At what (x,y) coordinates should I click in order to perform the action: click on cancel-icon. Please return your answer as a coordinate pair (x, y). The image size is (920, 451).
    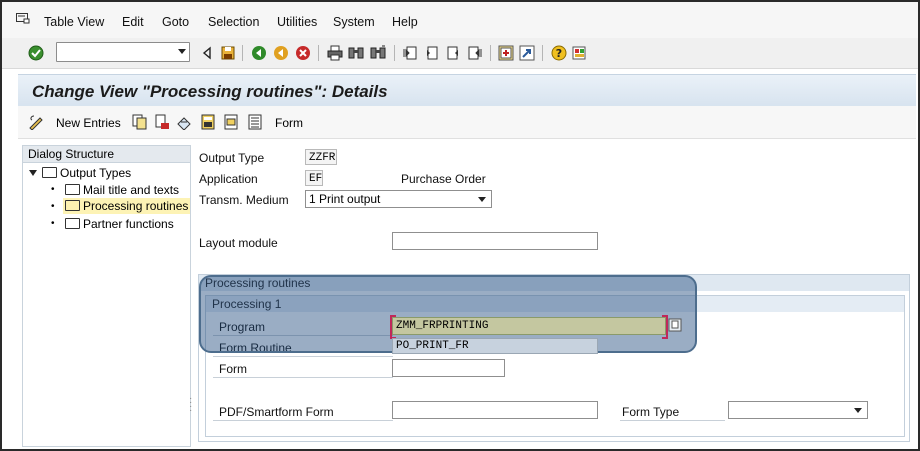
    Looking at the image, I should click on (303, 53).